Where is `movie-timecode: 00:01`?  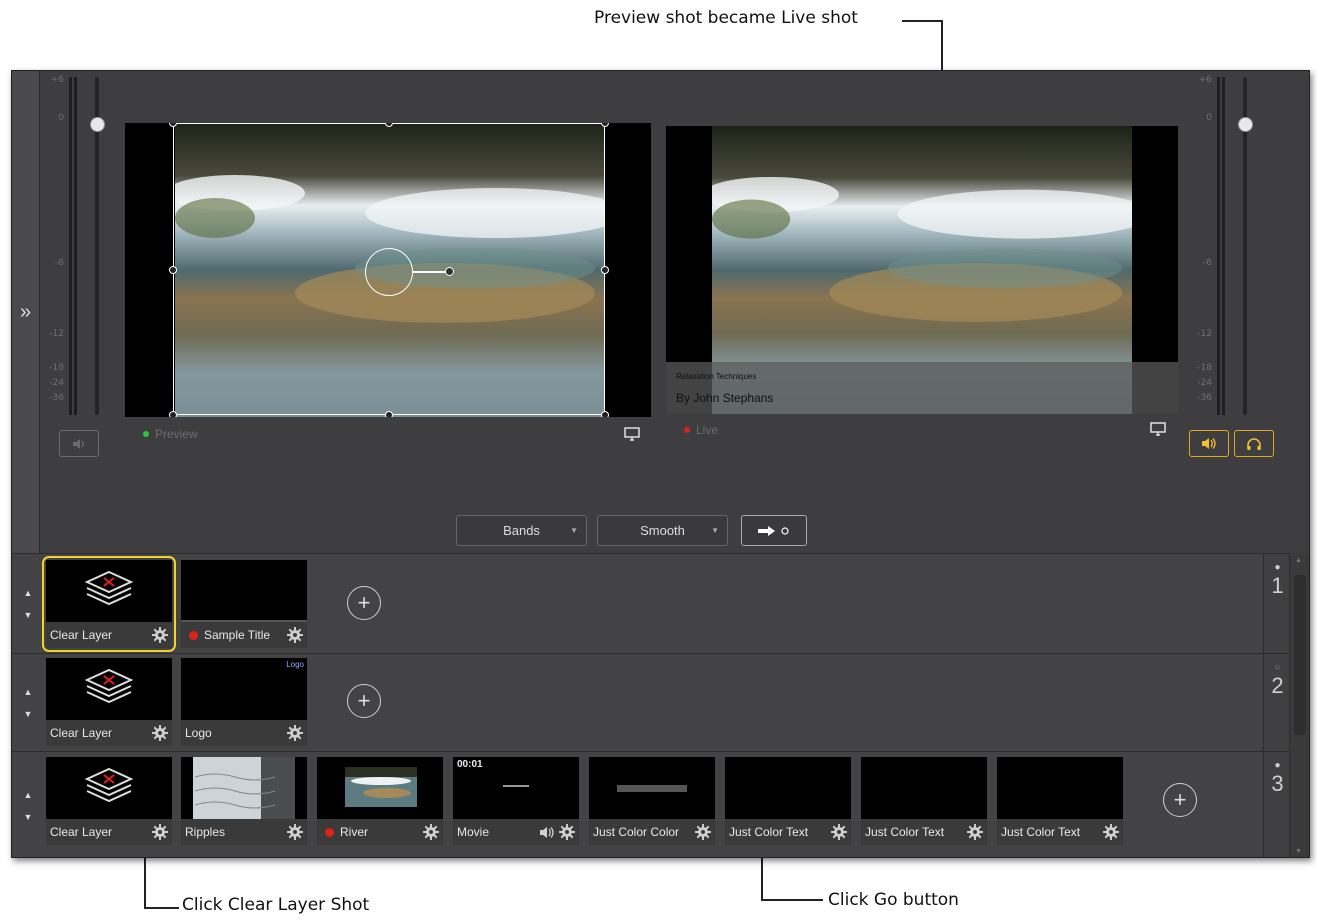 movie-timecode: 00:01 is located at coordinates (470, 764).